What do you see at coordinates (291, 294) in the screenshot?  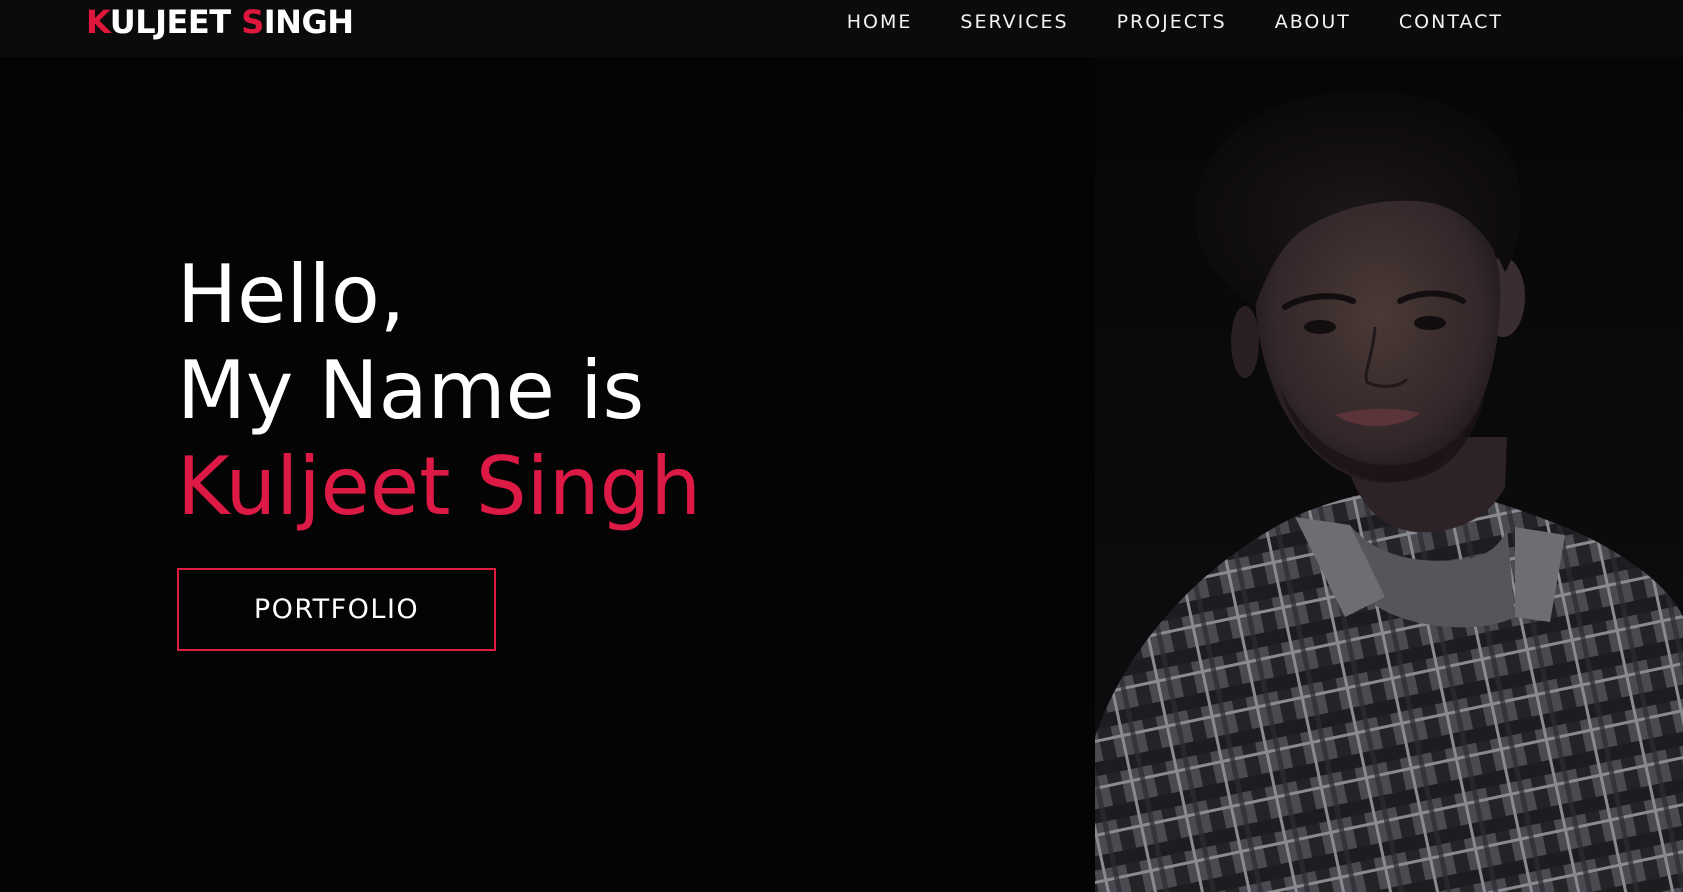 I see `hero-greeting: Hello,` at bounding box center [291, 294].